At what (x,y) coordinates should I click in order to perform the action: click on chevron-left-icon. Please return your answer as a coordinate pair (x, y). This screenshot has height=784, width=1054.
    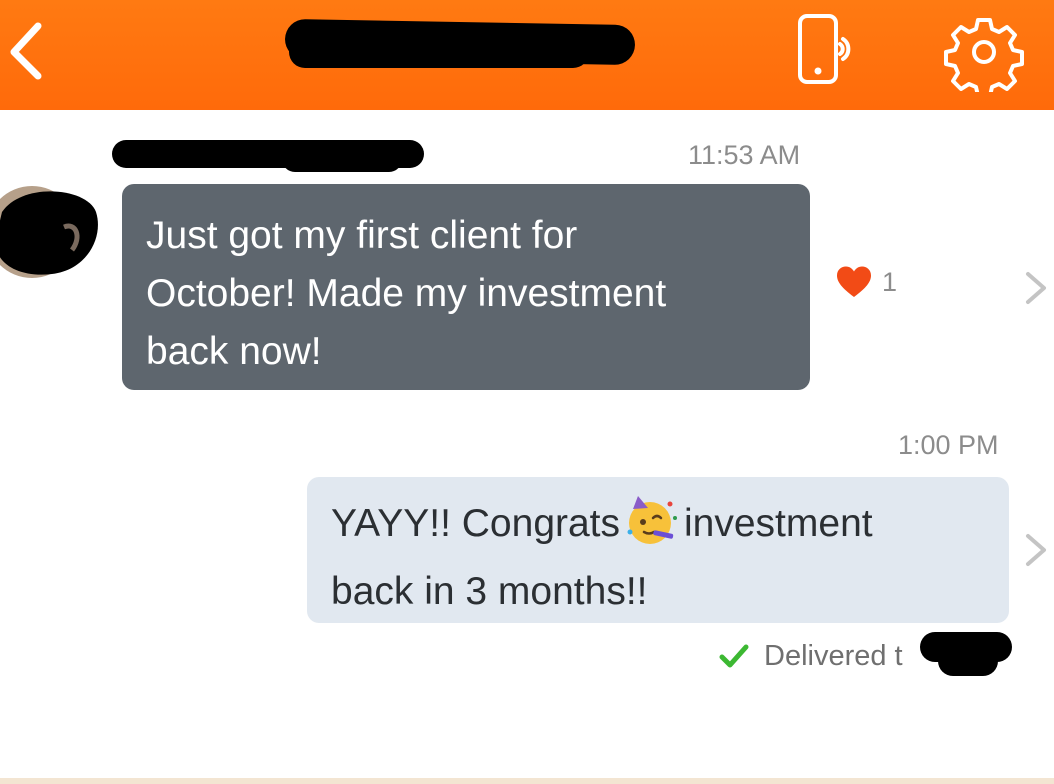
    Looking at the image, I should click on (26, 51).